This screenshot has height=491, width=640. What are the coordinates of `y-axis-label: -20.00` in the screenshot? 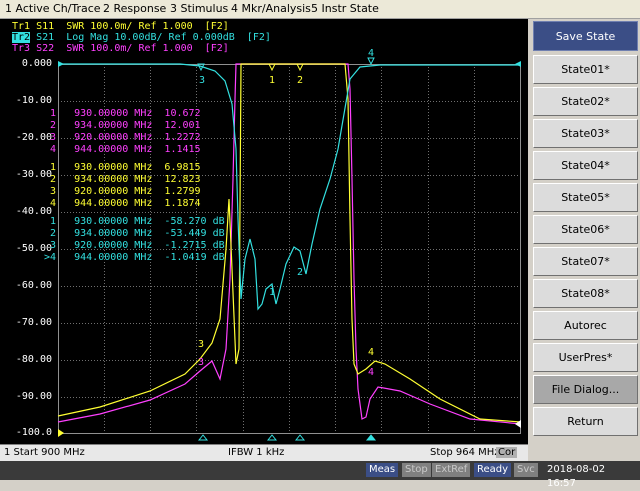 It's located at (33, 137).